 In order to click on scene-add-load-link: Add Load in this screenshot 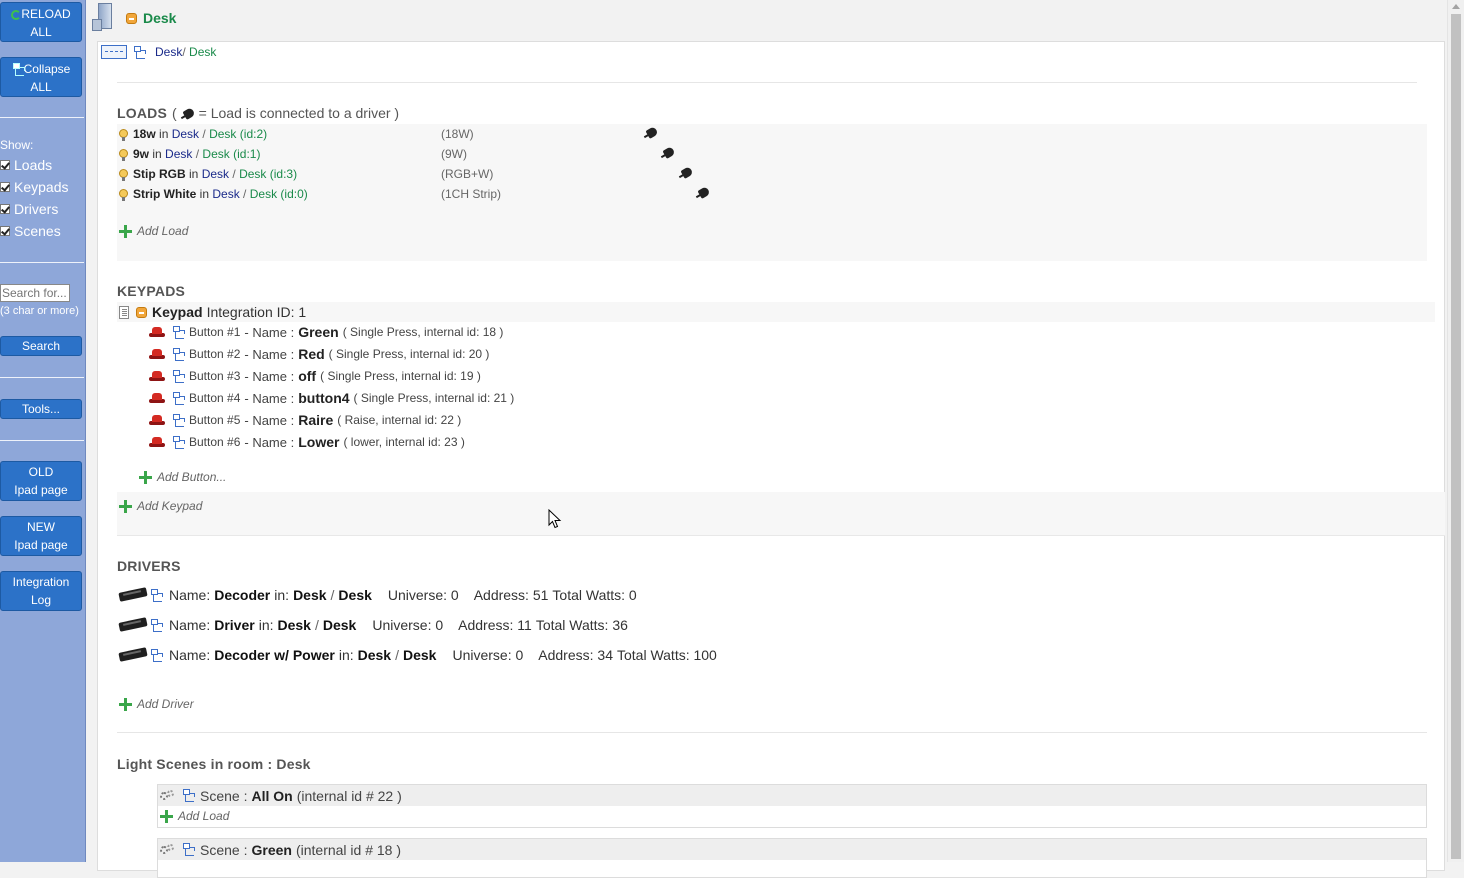, I will do `click(793, 816)`.